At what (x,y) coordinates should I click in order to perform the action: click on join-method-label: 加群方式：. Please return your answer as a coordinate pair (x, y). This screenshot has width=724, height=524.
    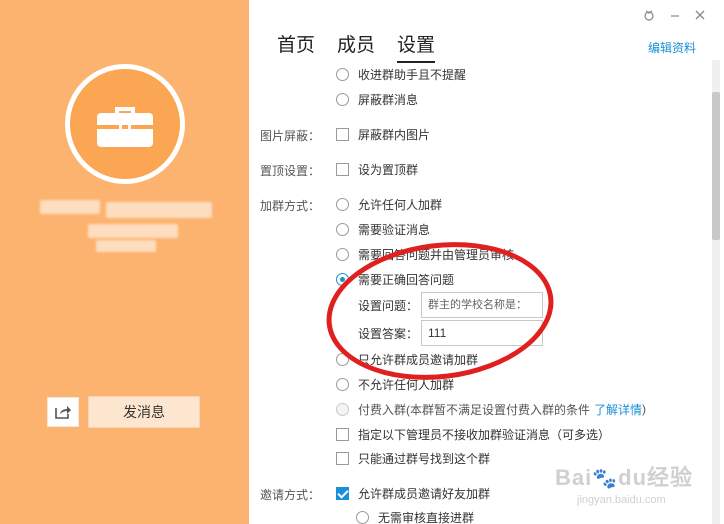
    Looking at the image, I should click on (290, 206).